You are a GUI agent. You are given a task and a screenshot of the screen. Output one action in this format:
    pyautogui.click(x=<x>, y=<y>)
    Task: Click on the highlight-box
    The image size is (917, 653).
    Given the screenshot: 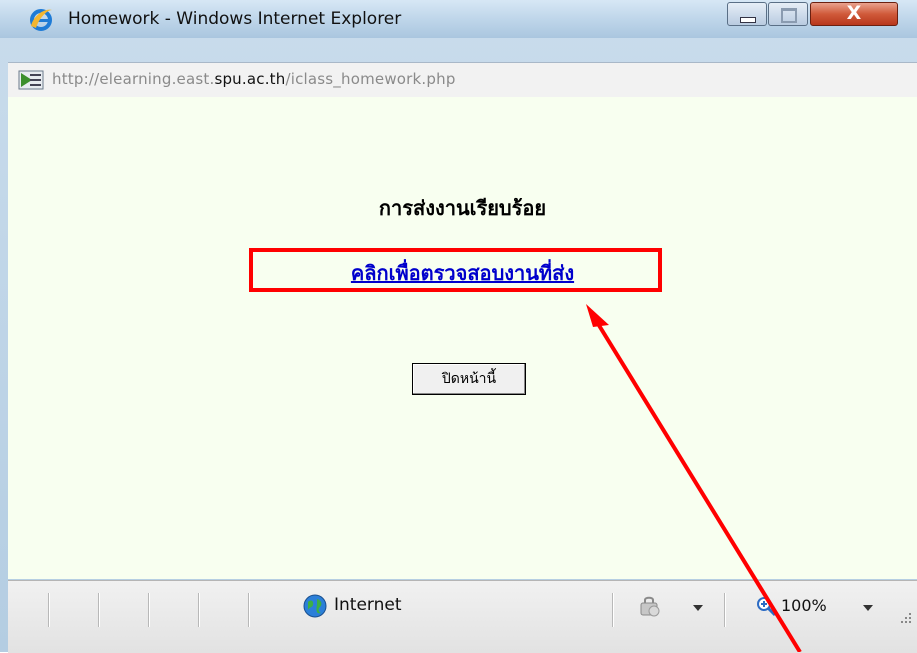 What is the action you would take?
    pyautogui.click(x=455, y=270)
    